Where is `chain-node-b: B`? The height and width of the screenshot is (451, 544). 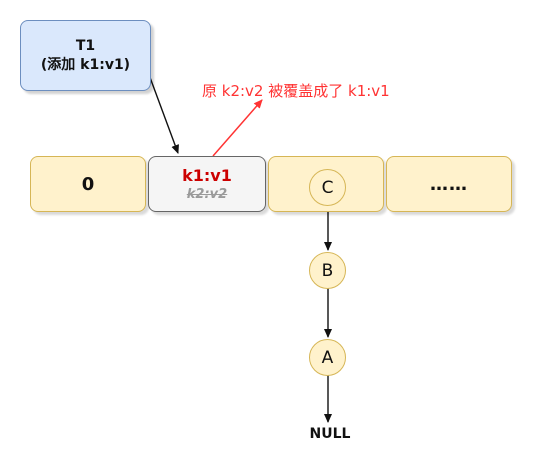 chain-node-b: B is located at coordinates (327, 270).